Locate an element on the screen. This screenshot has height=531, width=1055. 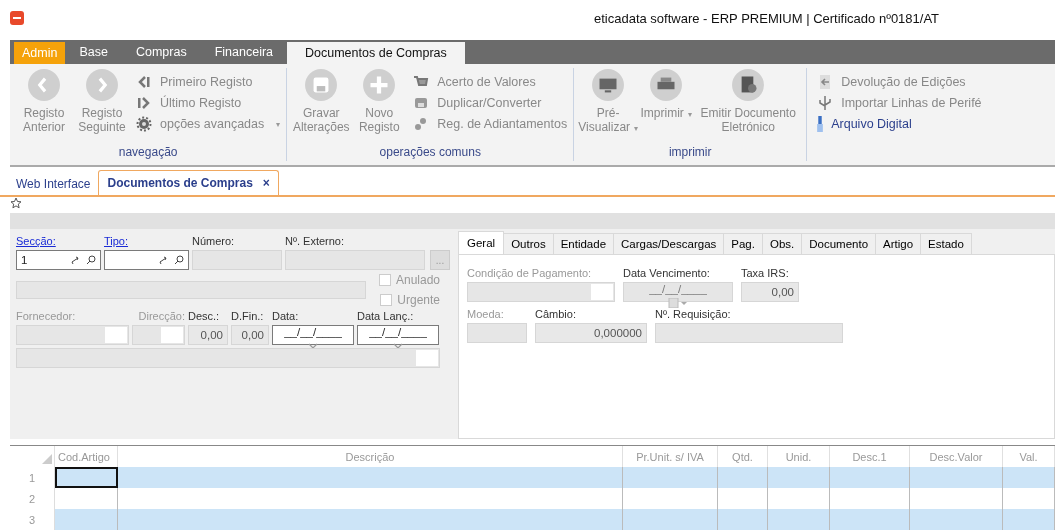
field-link: Tipo: is located at coordinates (146, 241).